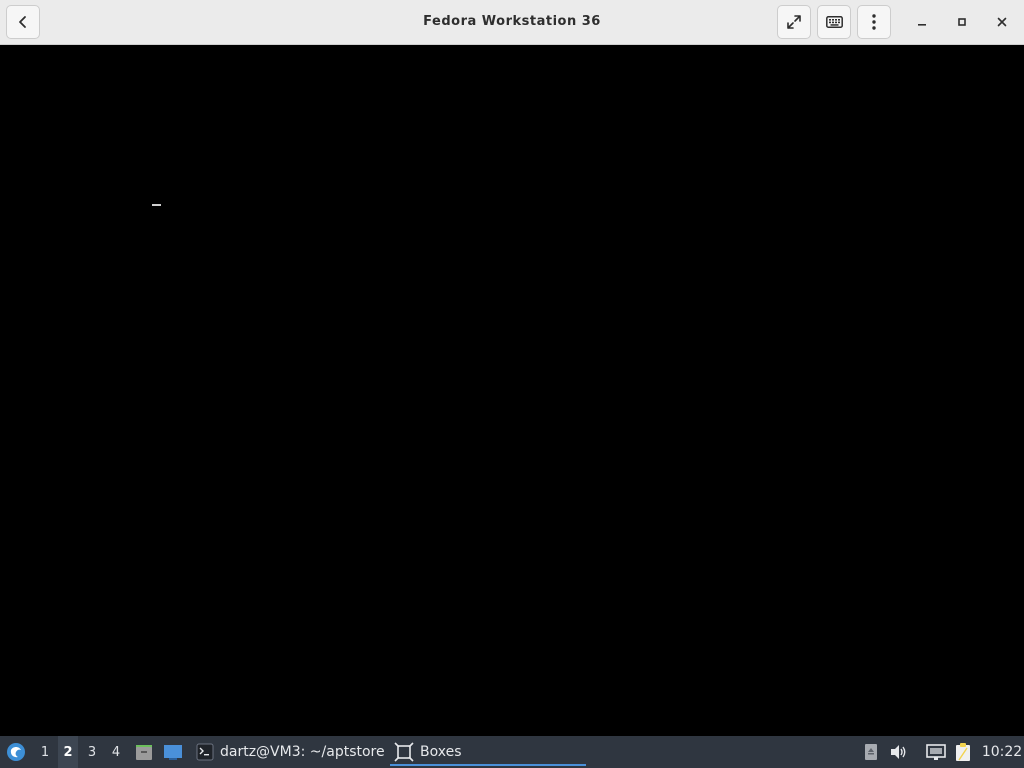 This screenshot has height=768, width=1024. I want to click on main-menu-button, so click(874, 22).